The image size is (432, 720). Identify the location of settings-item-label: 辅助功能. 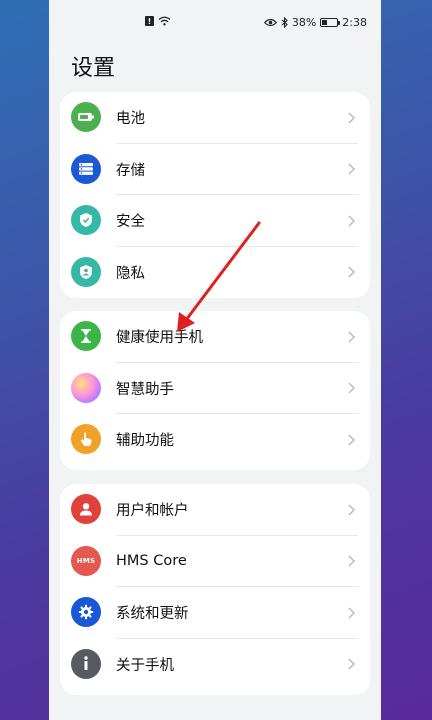
(145, 441).